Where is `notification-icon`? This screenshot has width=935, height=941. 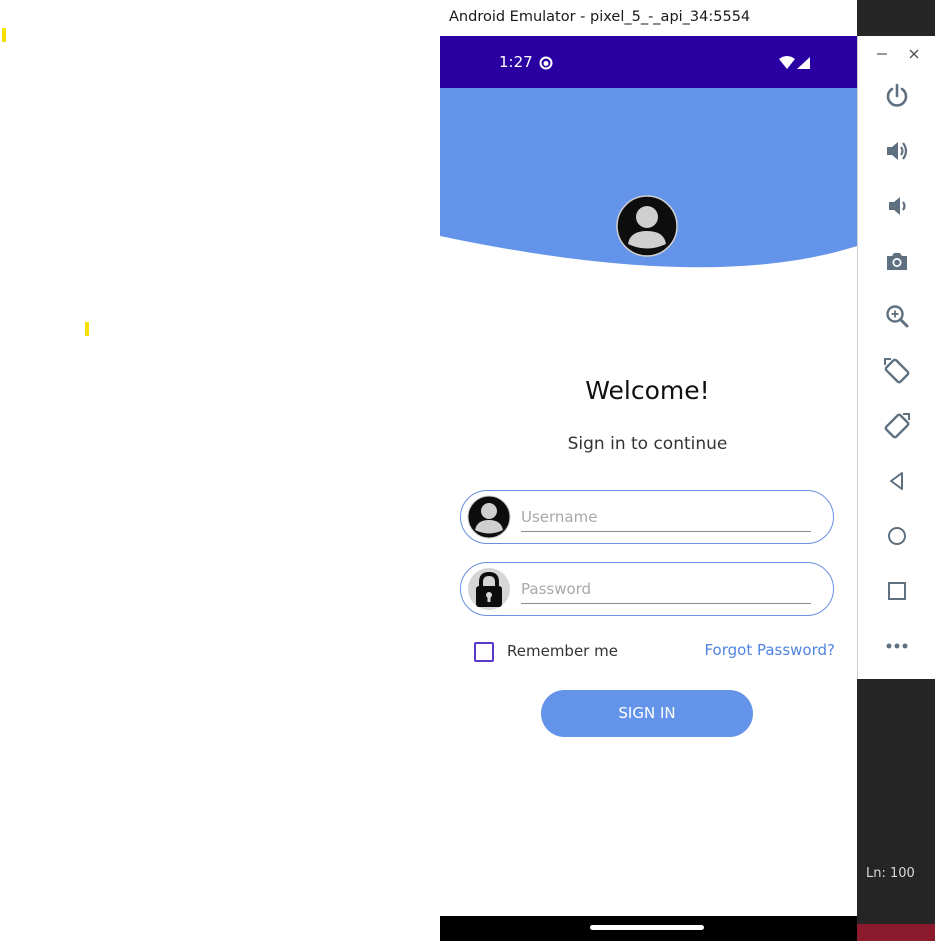 notification-icon is located at coordinates (546, 63).